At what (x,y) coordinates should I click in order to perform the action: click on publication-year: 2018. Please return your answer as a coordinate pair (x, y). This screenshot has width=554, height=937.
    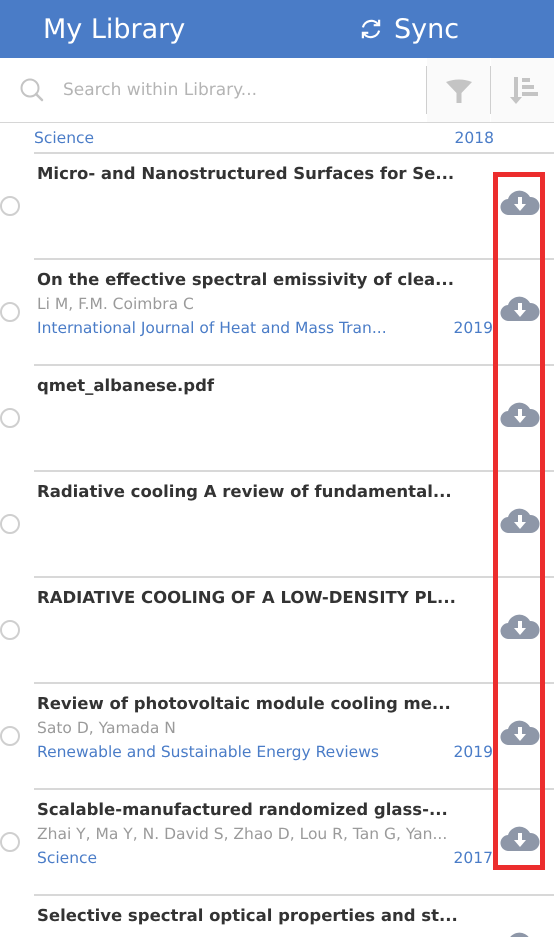
    Looking at the image, I should click on (474, 137).